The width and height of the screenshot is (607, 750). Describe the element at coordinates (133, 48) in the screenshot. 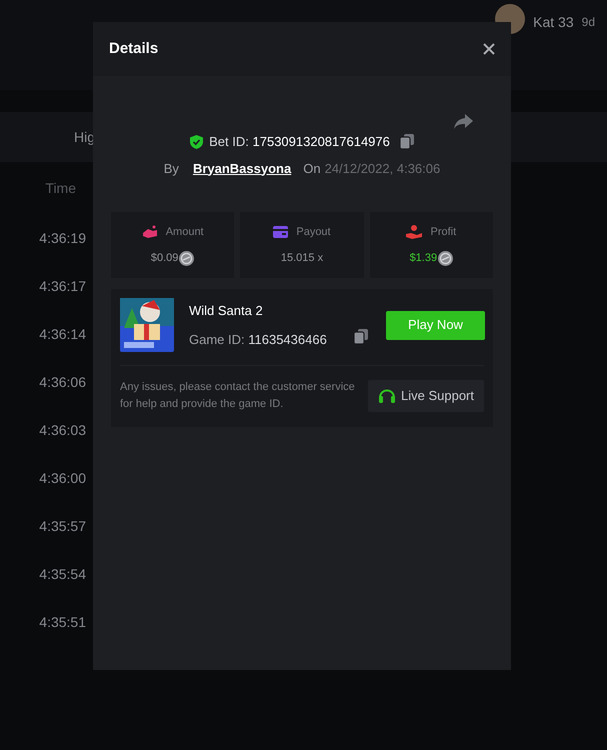

I see `dialog-title: Details` at that location.